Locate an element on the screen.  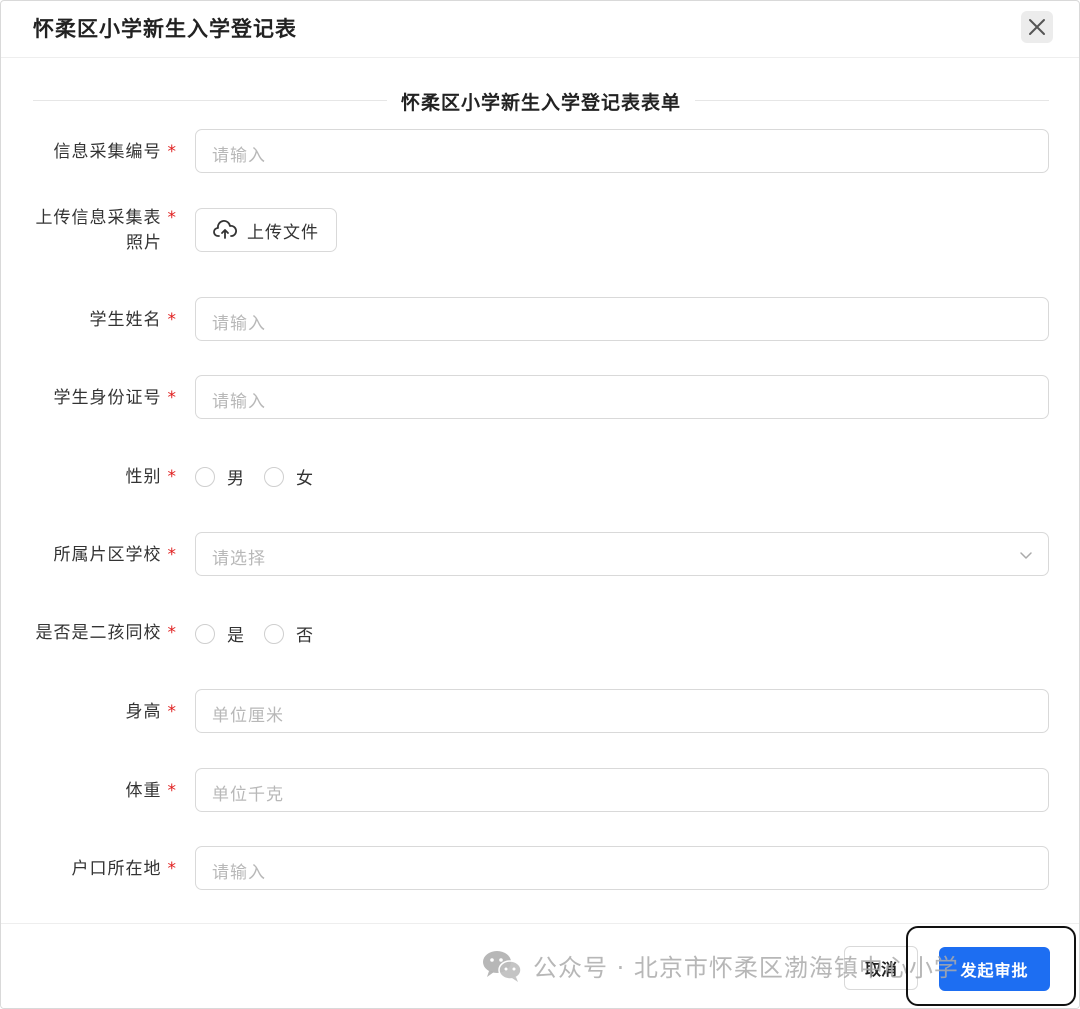
wechat-icon is located at coordinates (502, 966).